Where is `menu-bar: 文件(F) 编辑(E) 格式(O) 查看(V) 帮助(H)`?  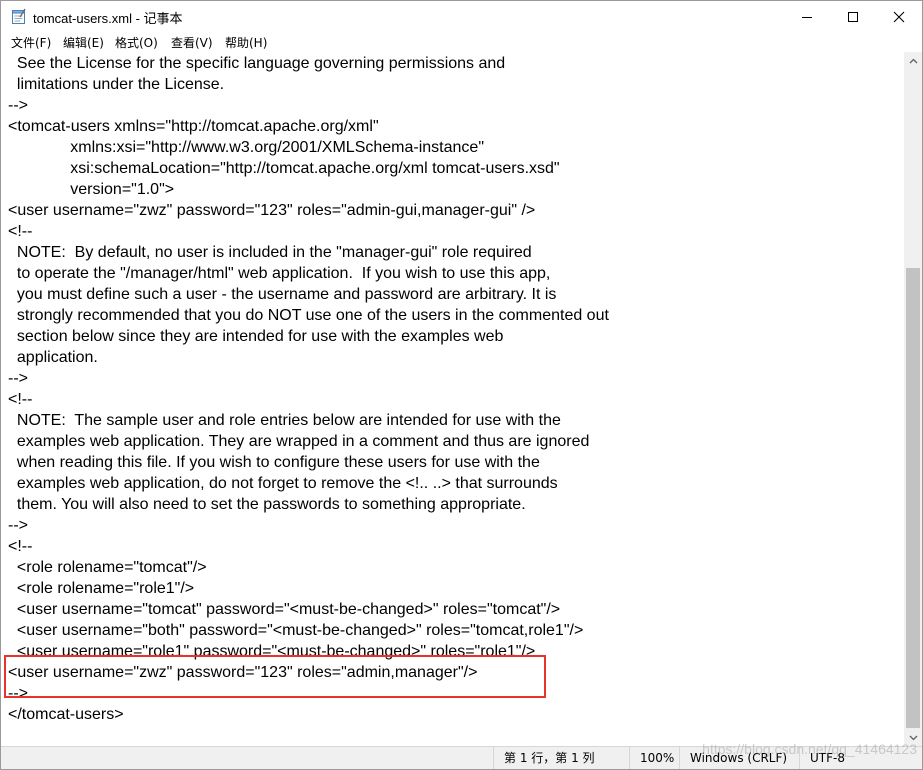 menu-bar: 文件(F) 编辑(E) 格式(O) 查看(V) 帮助(H) is located at coordinates (461, 42).